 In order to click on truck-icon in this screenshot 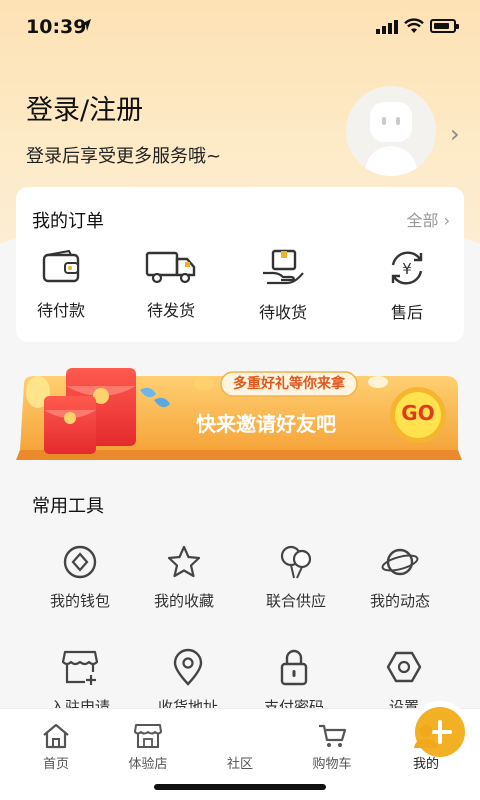, I will do `click(170, 267)`.